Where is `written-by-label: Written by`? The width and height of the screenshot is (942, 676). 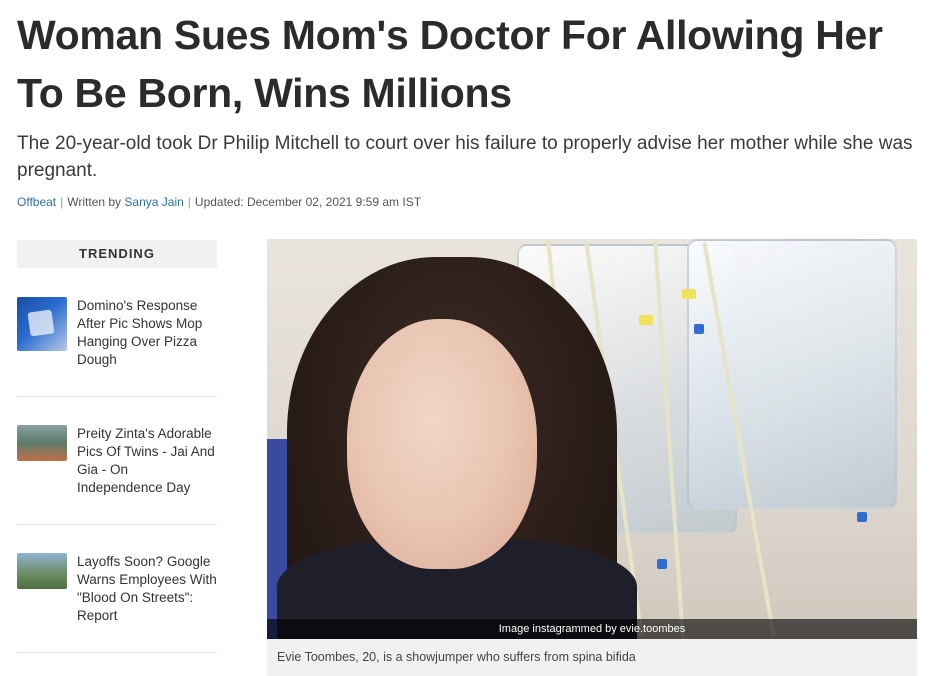
written-by-label: Written by is located at coordinates (94, 202).